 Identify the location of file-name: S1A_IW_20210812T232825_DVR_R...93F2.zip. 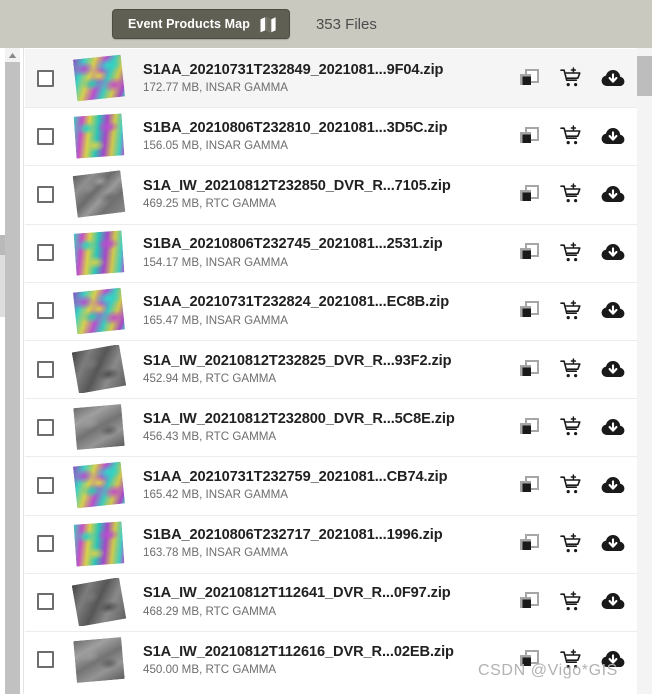
(297, 360).